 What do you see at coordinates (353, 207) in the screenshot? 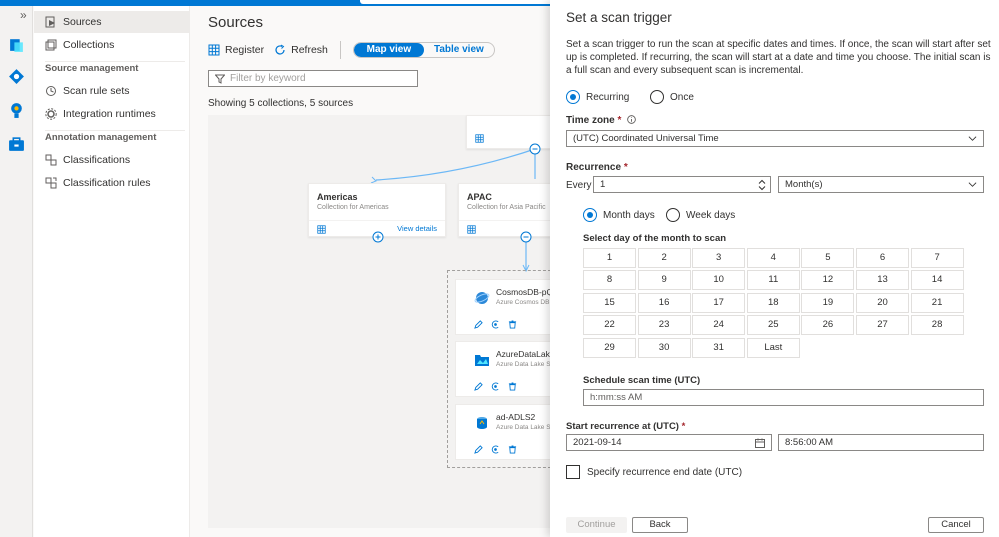
I see `collection-subtitle: Collection for Americas` at bounding box center [353, 207].